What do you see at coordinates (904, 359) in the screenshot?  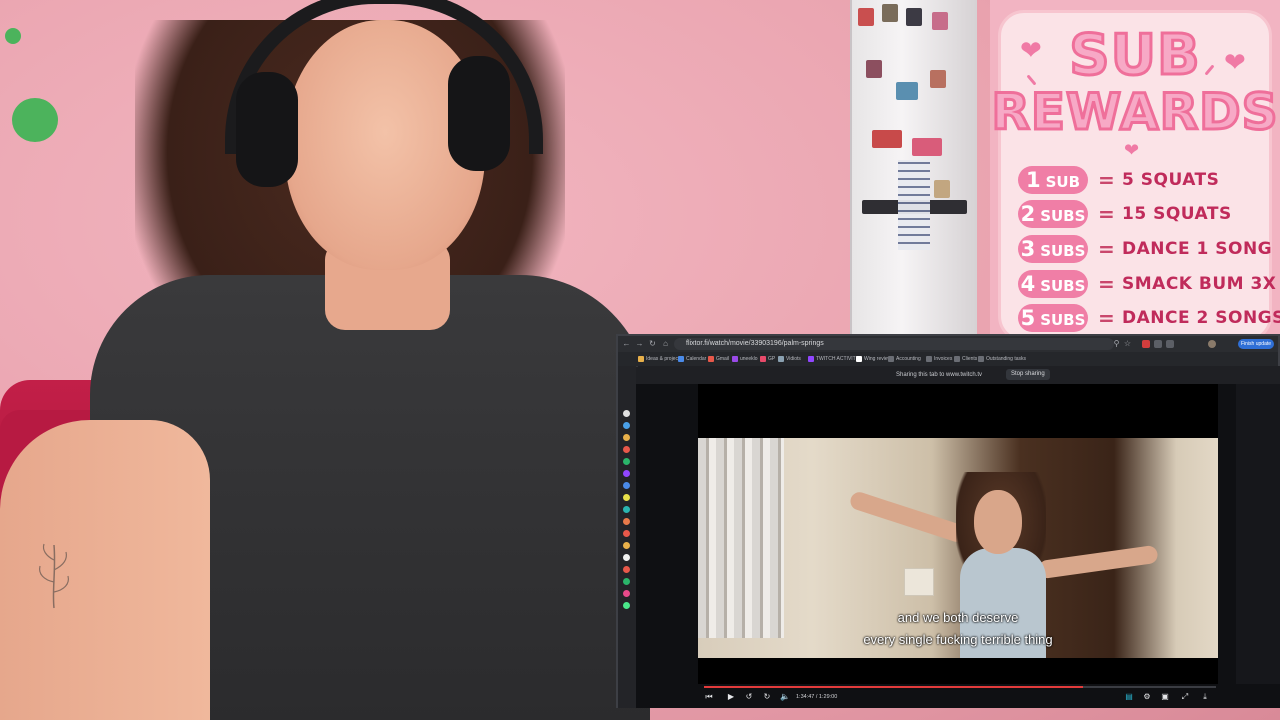 I see `bookmark-item: Accounting` at bounding box center [904, 359].